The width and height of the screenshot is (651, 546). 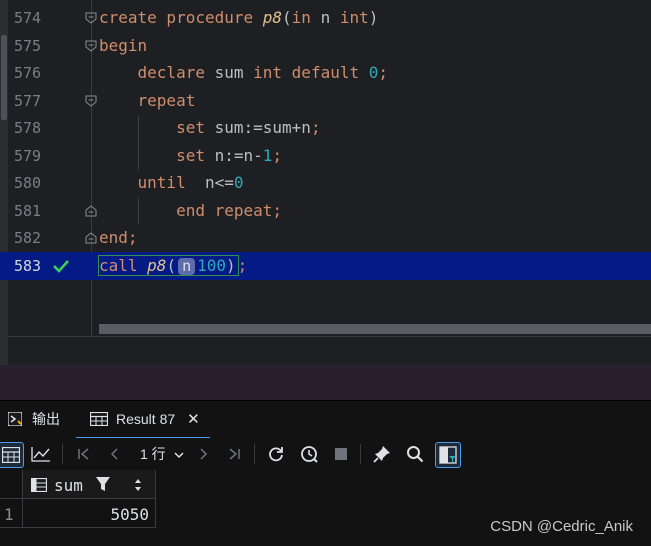 What do you see at coordinates (11, 513) in the screenshot?
I see `row-number-cell: 1` at bounding box center [11, 513].